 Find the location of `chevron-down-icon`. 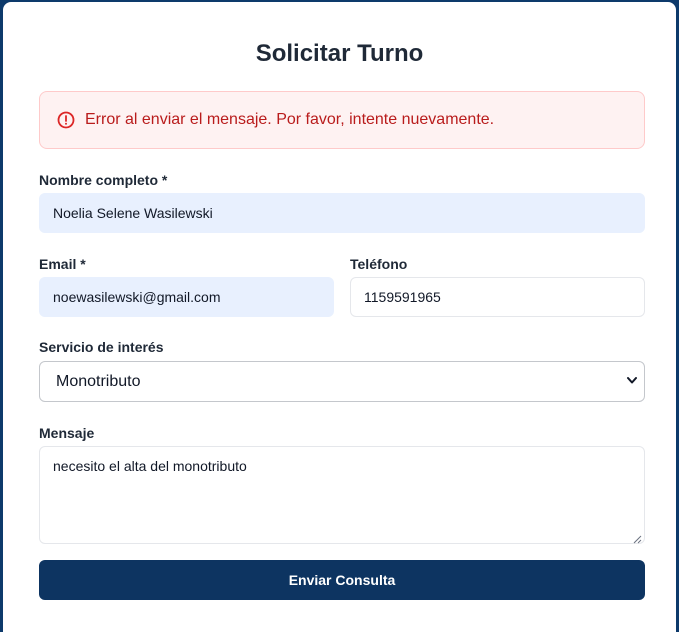

chevron-down-icon is located at coordinates (632, 382).